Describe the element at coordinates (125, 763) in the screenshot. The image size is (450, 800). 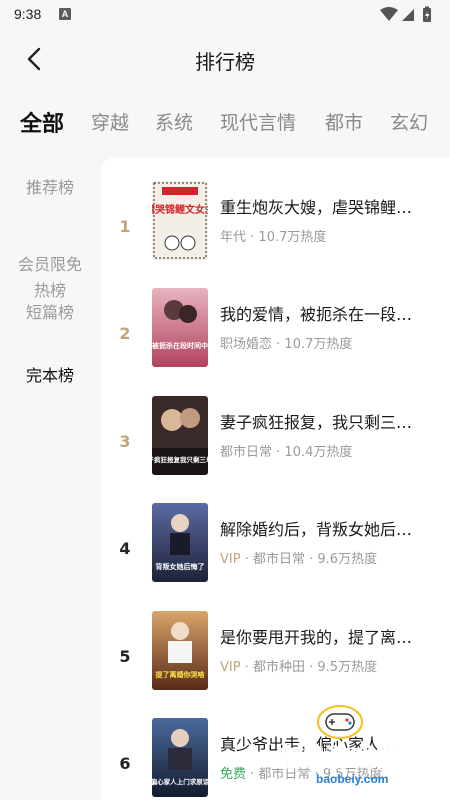
I see `rank-number: 6` at that location.